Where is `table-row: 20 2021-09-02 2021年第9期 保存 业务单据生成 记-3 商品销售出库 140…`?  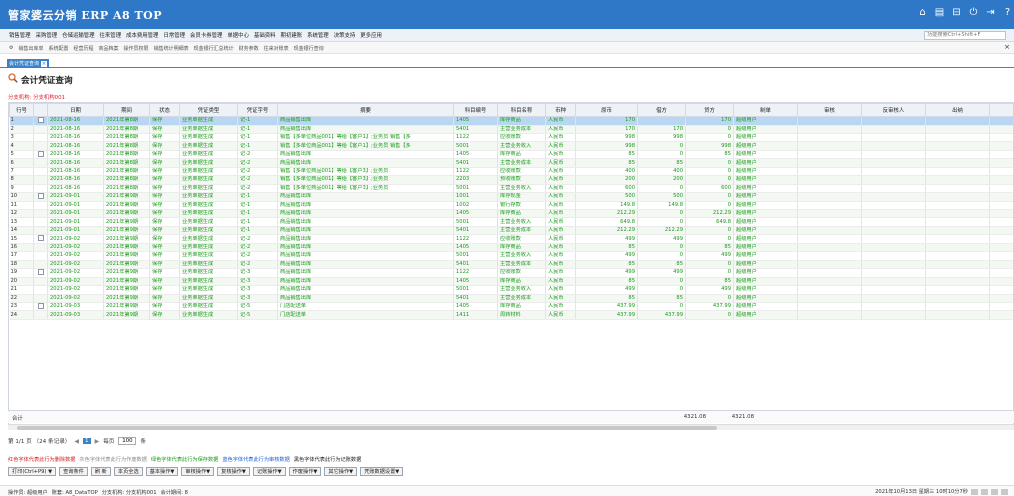 table-row: 20 2021-09-02 2021年第9期 保存 业务单据生成 记-3 商品销售出库 140… is located at coordinates (511, 282).